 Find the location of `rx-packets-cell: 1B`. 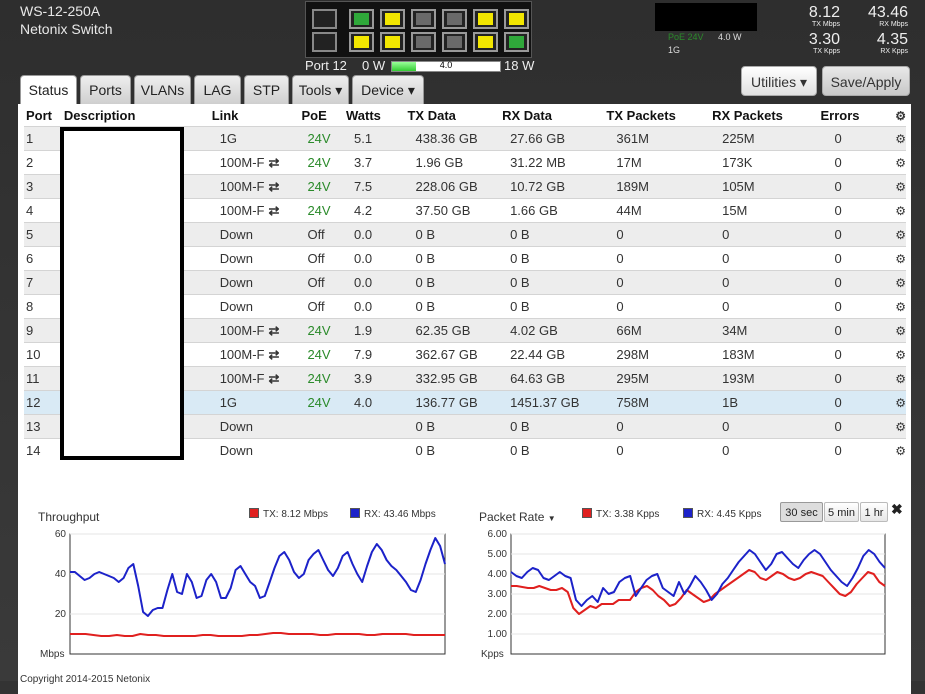

rx-packets-cell: 1B is located at coordinates (766, 402).